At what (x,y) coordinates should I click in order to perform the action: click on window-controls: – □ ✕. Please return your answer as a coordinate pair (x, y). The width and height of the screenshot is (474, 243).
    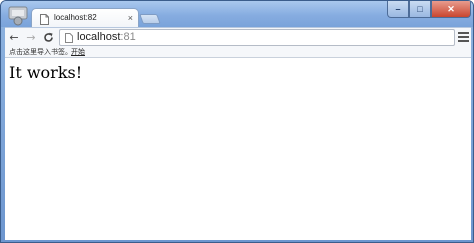
    Looking at the image, I should click on (429, 9).